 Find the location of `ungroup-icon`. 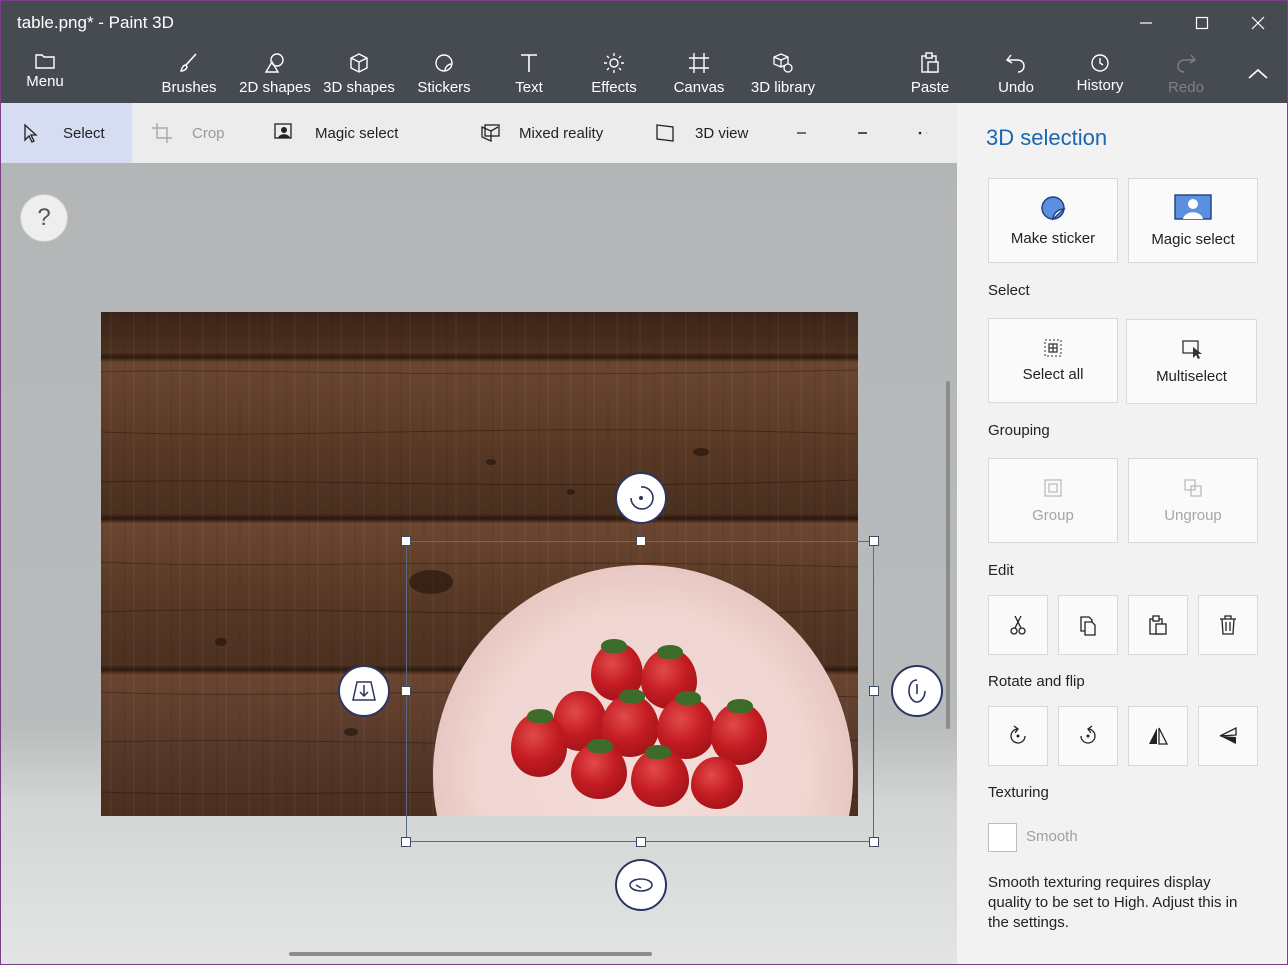

ungroup-icon is located at coordinates (1193, 488).